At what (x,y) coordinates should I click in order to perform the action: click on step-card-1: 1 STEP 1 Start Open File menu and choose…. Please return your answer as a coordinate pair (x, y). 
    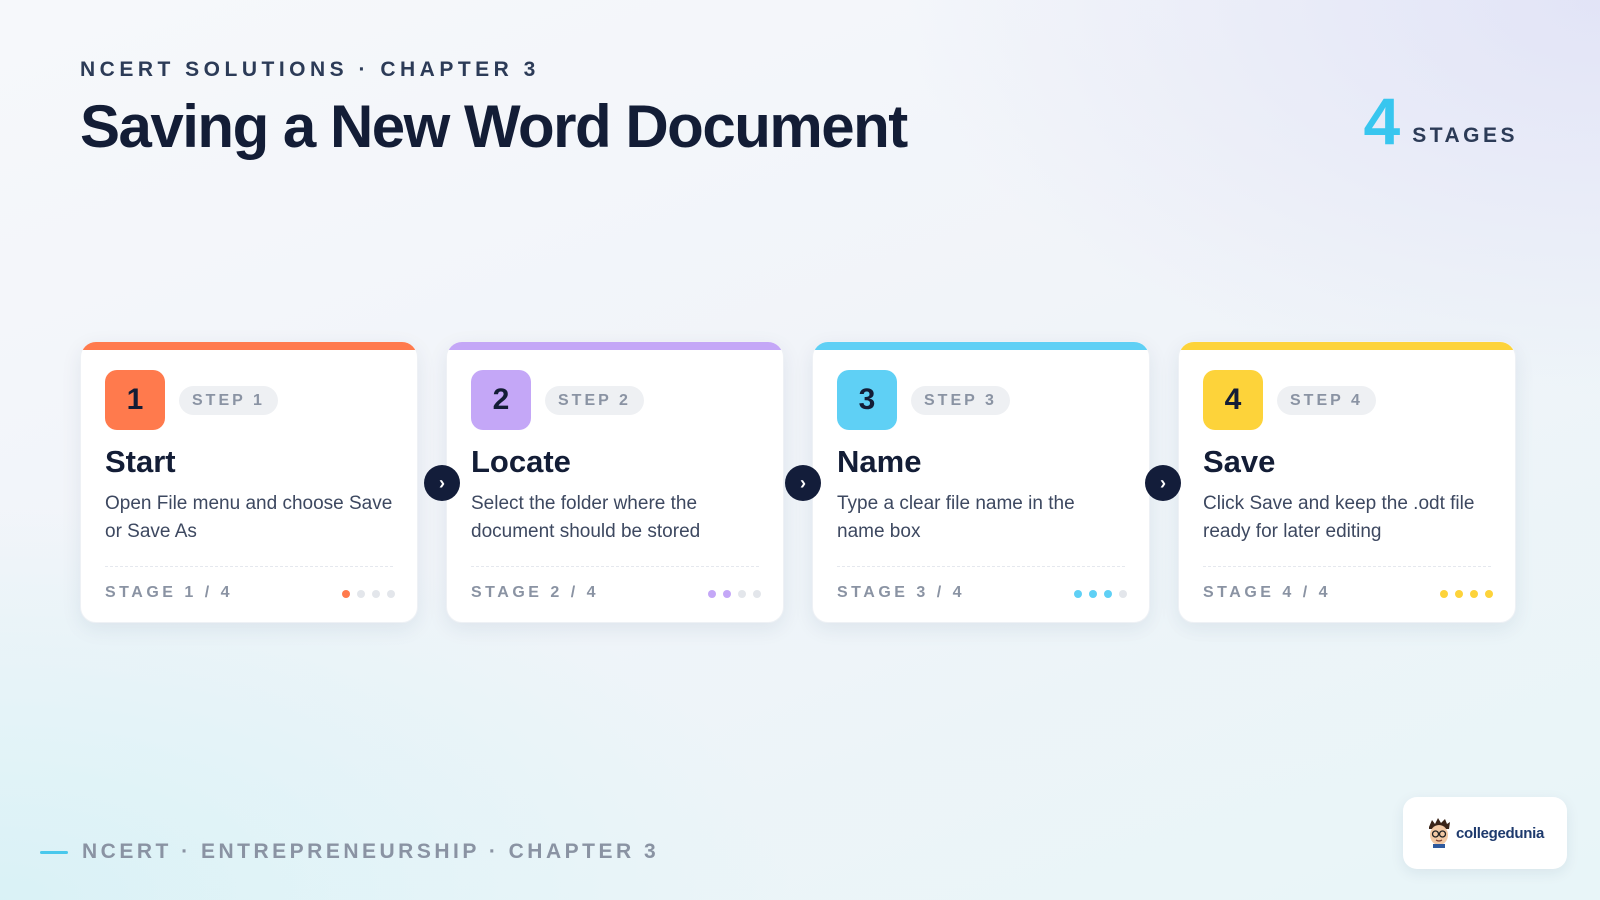
    Looking at the image, I should click on (249, 482).